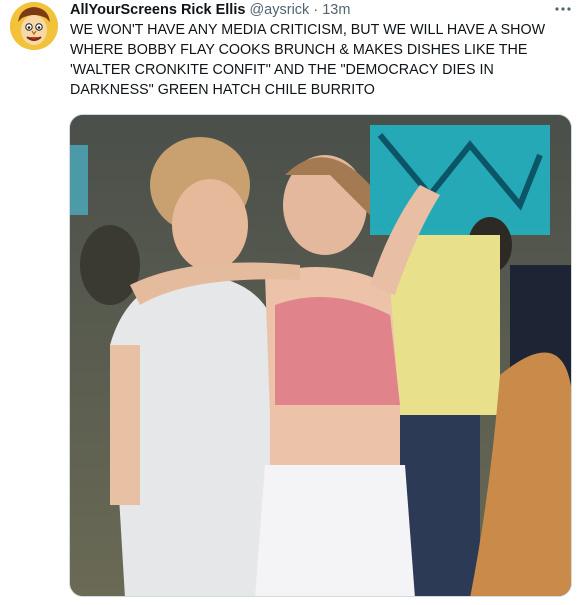 The image size is (583, 605). What do you see at coordinates (157, 10) in the screenshot?
I see `author-name: AllYourScreens Rick Ellis` at bounding box center [157, 10].